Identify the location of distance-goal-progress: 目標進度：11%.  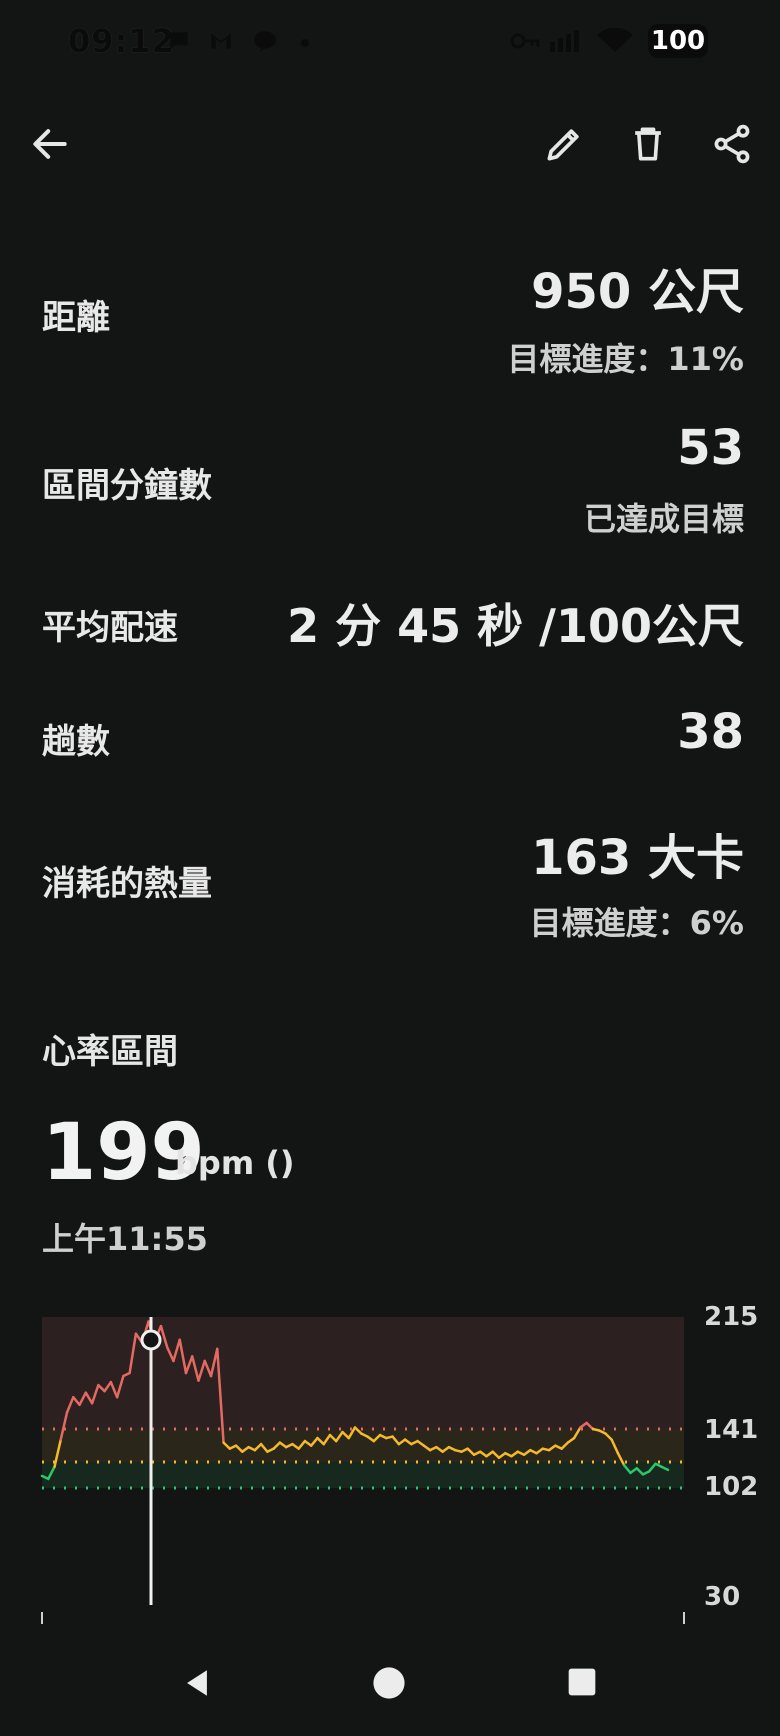
(625, 359).